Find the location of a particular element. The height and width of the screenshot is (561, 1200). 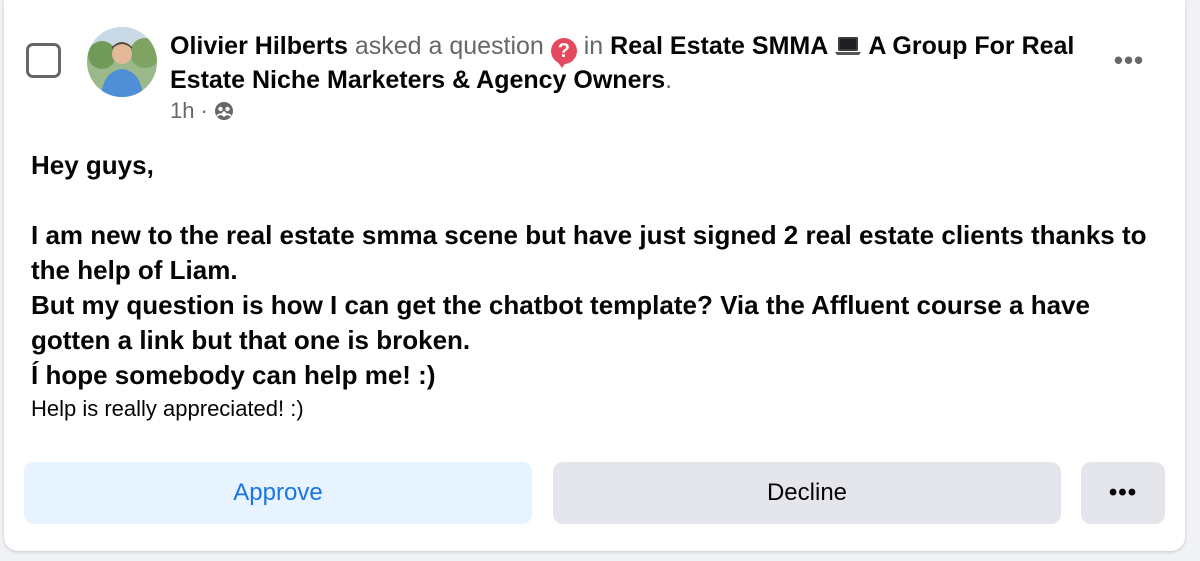

avatar-photo is located at coordinates (122, 62).